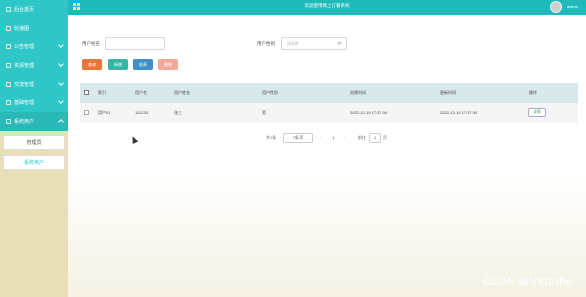  What do you see at coordinates (8, 47) in the screenshot?
I see `megaphone-icon` at bounding box center [8, 47].